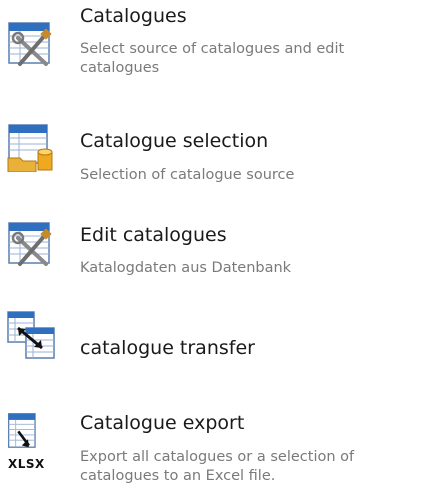 This screenshot has width=443, height=496. Describe the element at coordinates (162, 423) in the screenshot. I see `catalogue-export-title: Catalogue export` at that location.